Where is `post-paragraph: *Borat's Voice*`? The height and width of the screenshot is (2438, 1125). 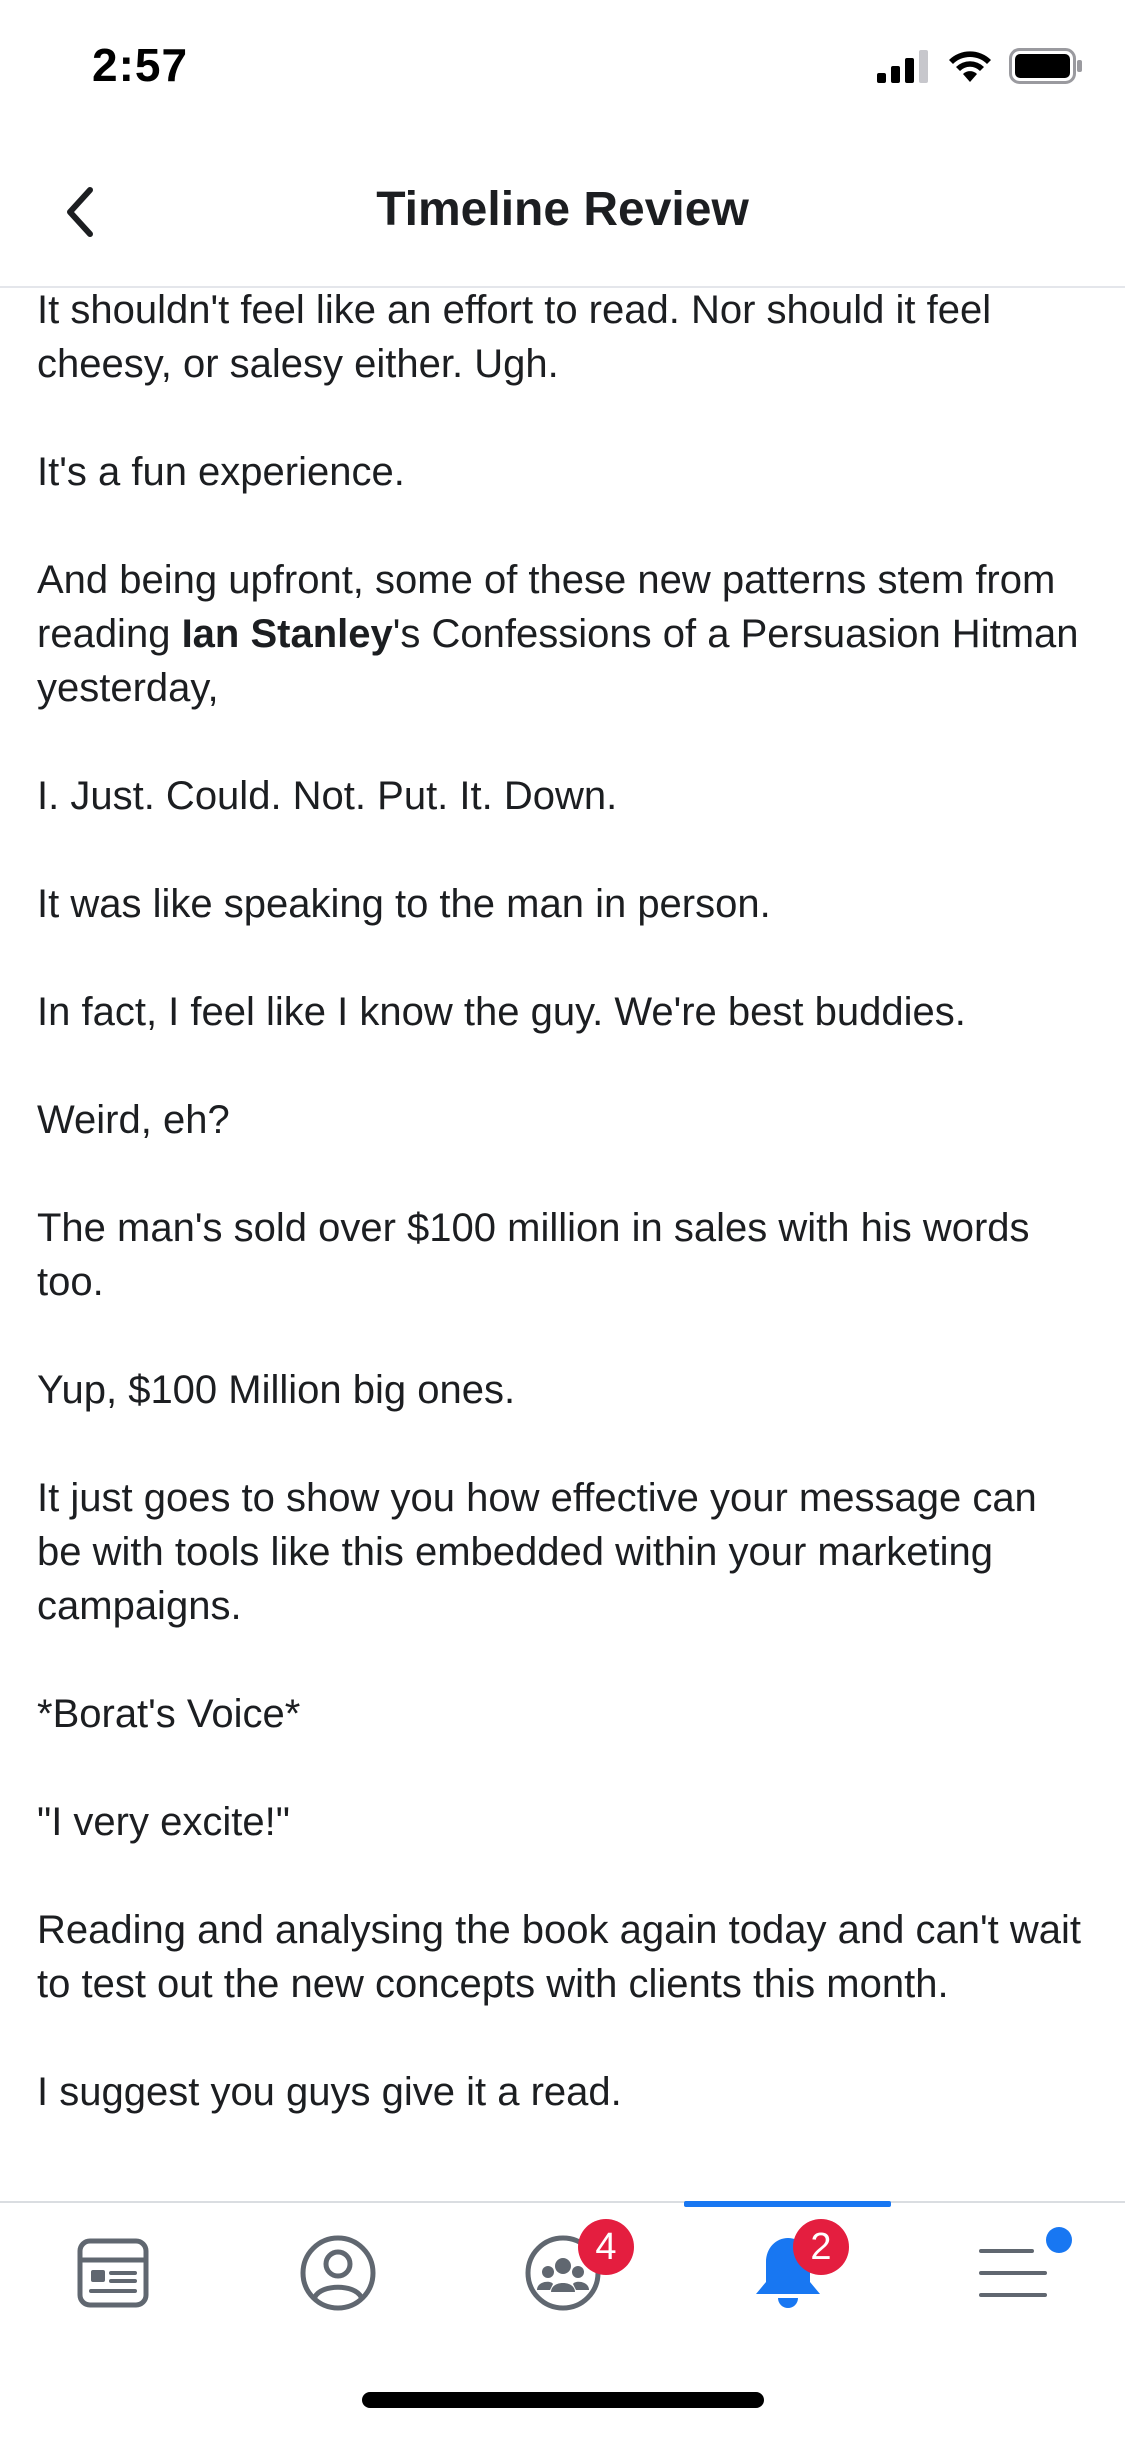
post-paragraph: *Borat's Voice* is located at coordinates (169, 1714).